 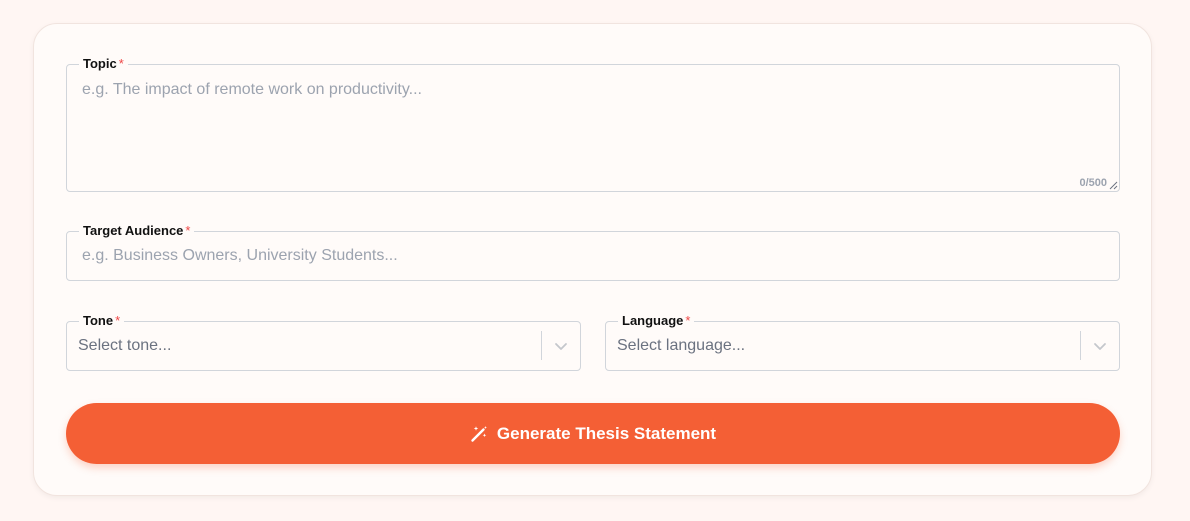 I want to click on target-audience-label: Target Audience *, so click(x=137, y=231).